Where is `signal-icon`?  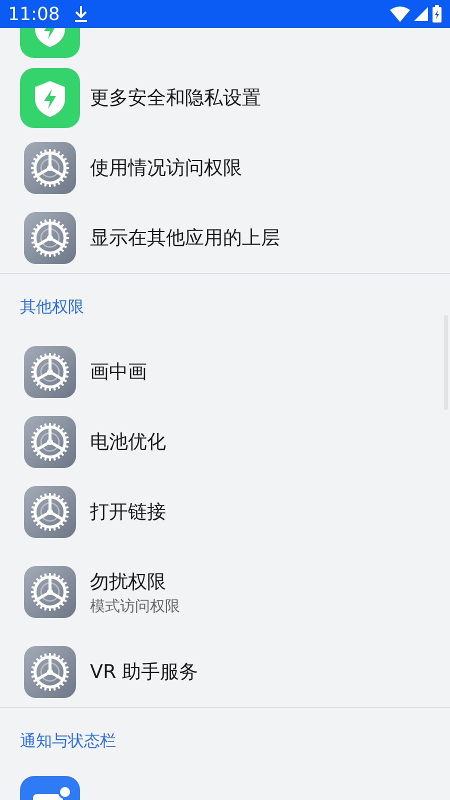
signal-icon is located at coordinates (421, 14).